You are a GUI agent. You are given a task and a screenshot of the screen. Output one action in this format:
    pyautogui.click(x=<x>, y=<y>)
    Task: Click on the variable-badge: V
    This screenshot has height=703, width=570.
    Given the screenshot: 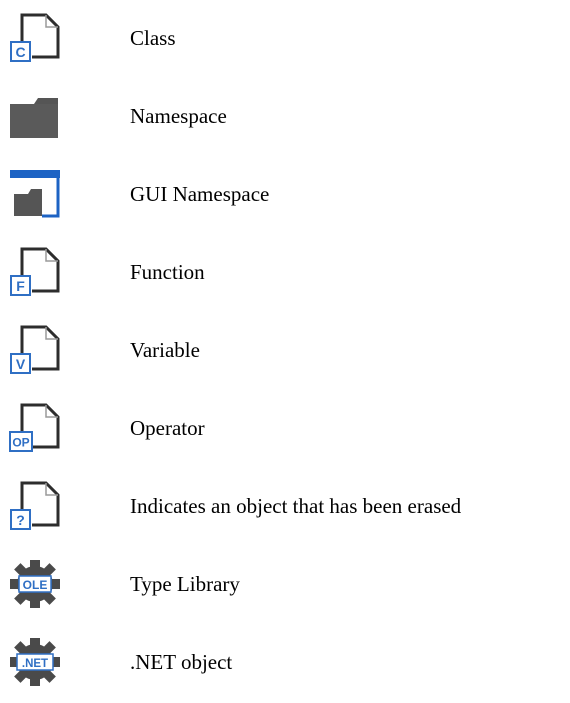 What is the action you would take?
    pyautogui.click(x=21, y=364)
    